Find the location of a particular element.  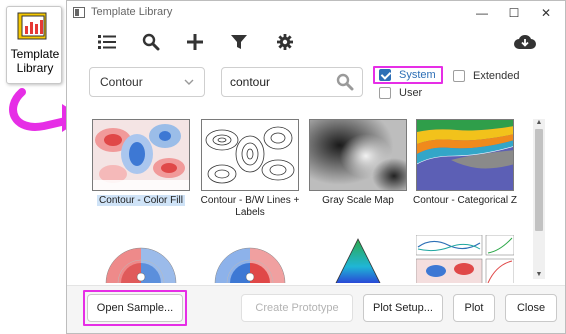

toolbar is located at coordinates (316, 42).